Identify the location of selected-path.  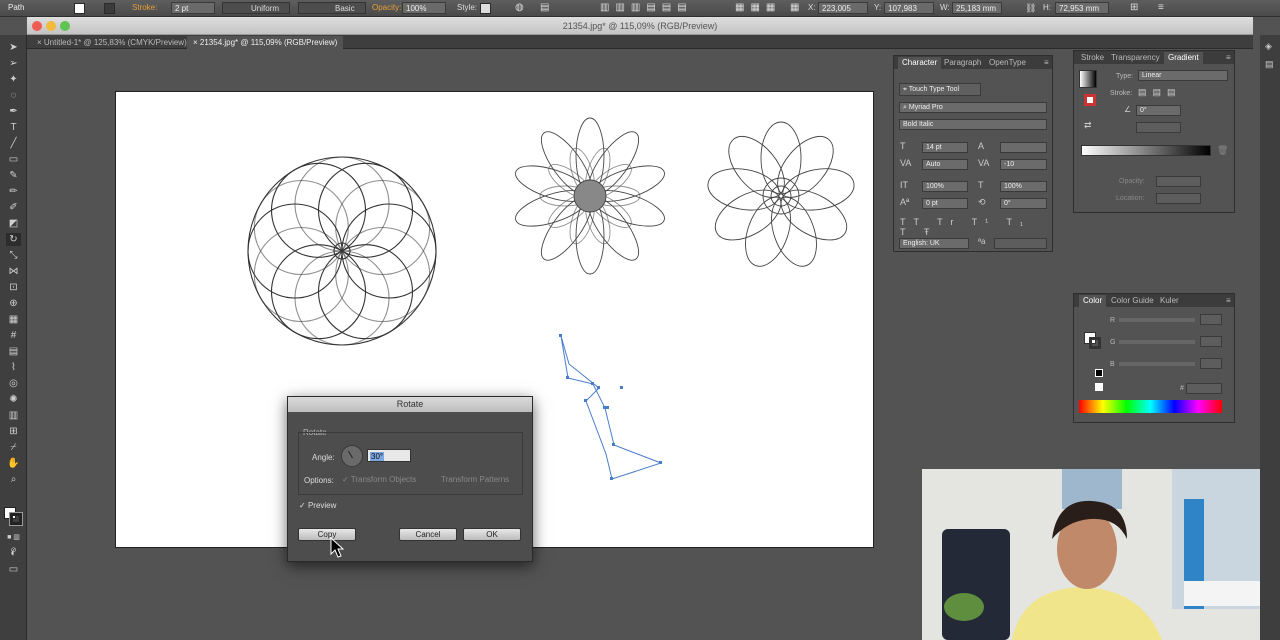
(611, 407).